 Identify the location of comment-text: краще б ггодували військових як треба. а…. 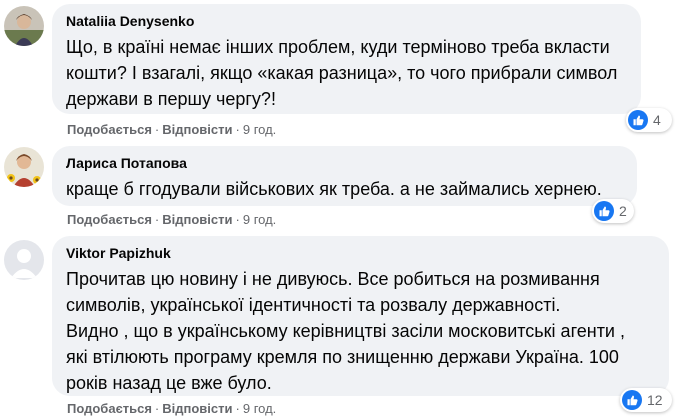
(334, 189).